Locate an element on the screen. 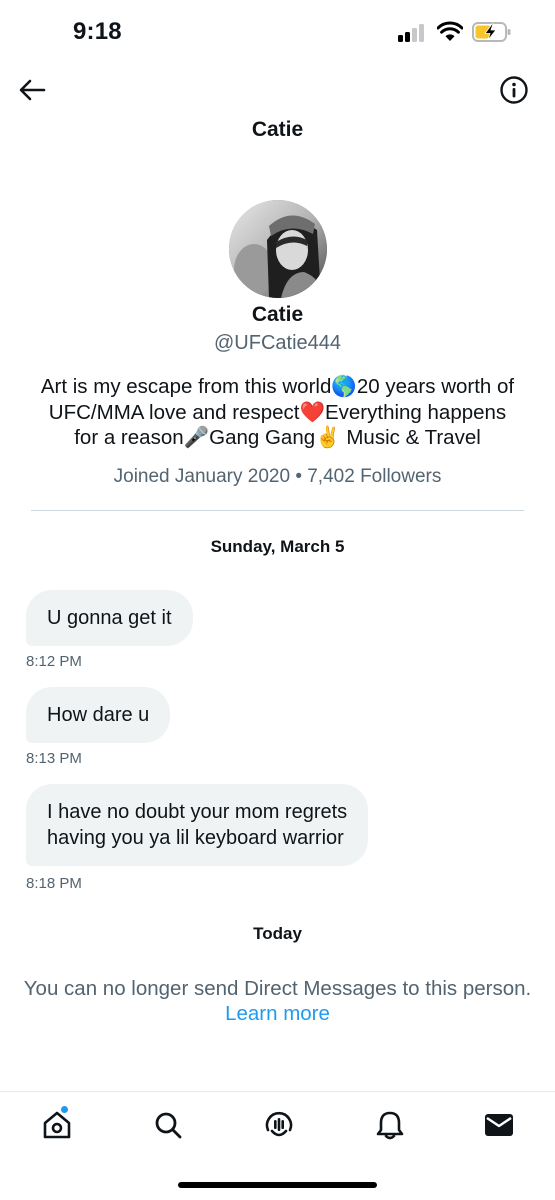  date-separator: Sunday, March 5 is located at coordinates (277, 546).